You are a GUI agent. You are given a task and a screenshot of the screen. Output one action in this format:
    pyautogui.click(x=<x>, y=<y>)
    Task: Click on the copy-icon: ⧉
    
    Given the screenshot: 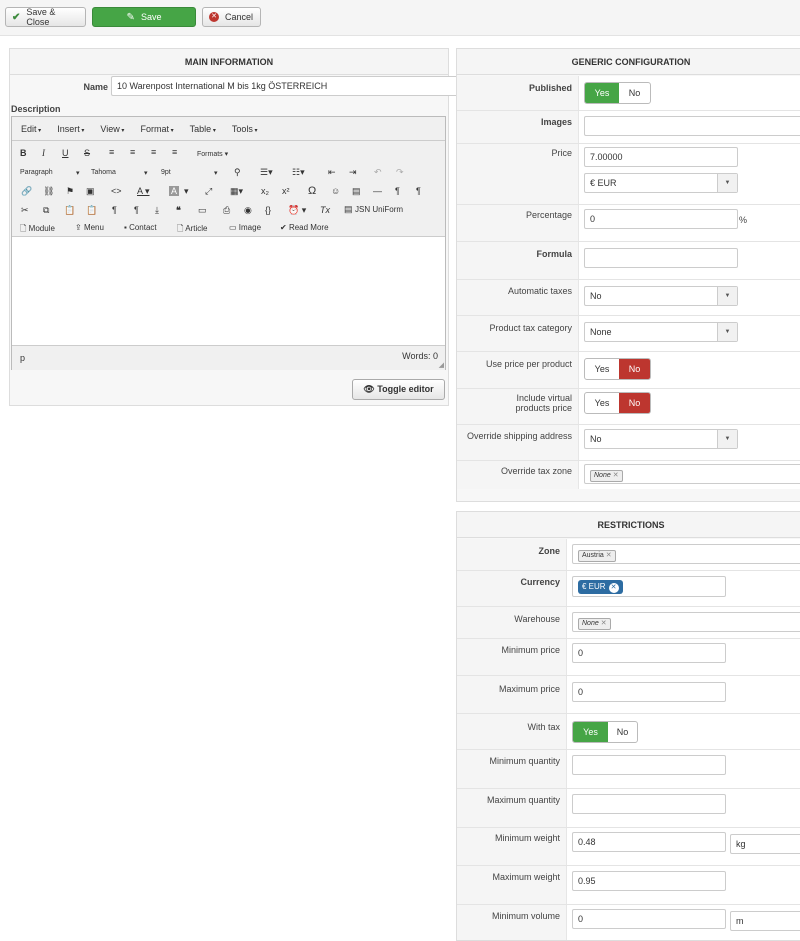 What is the action you would take?
    pyautogui.click(x=46, y=210)
    